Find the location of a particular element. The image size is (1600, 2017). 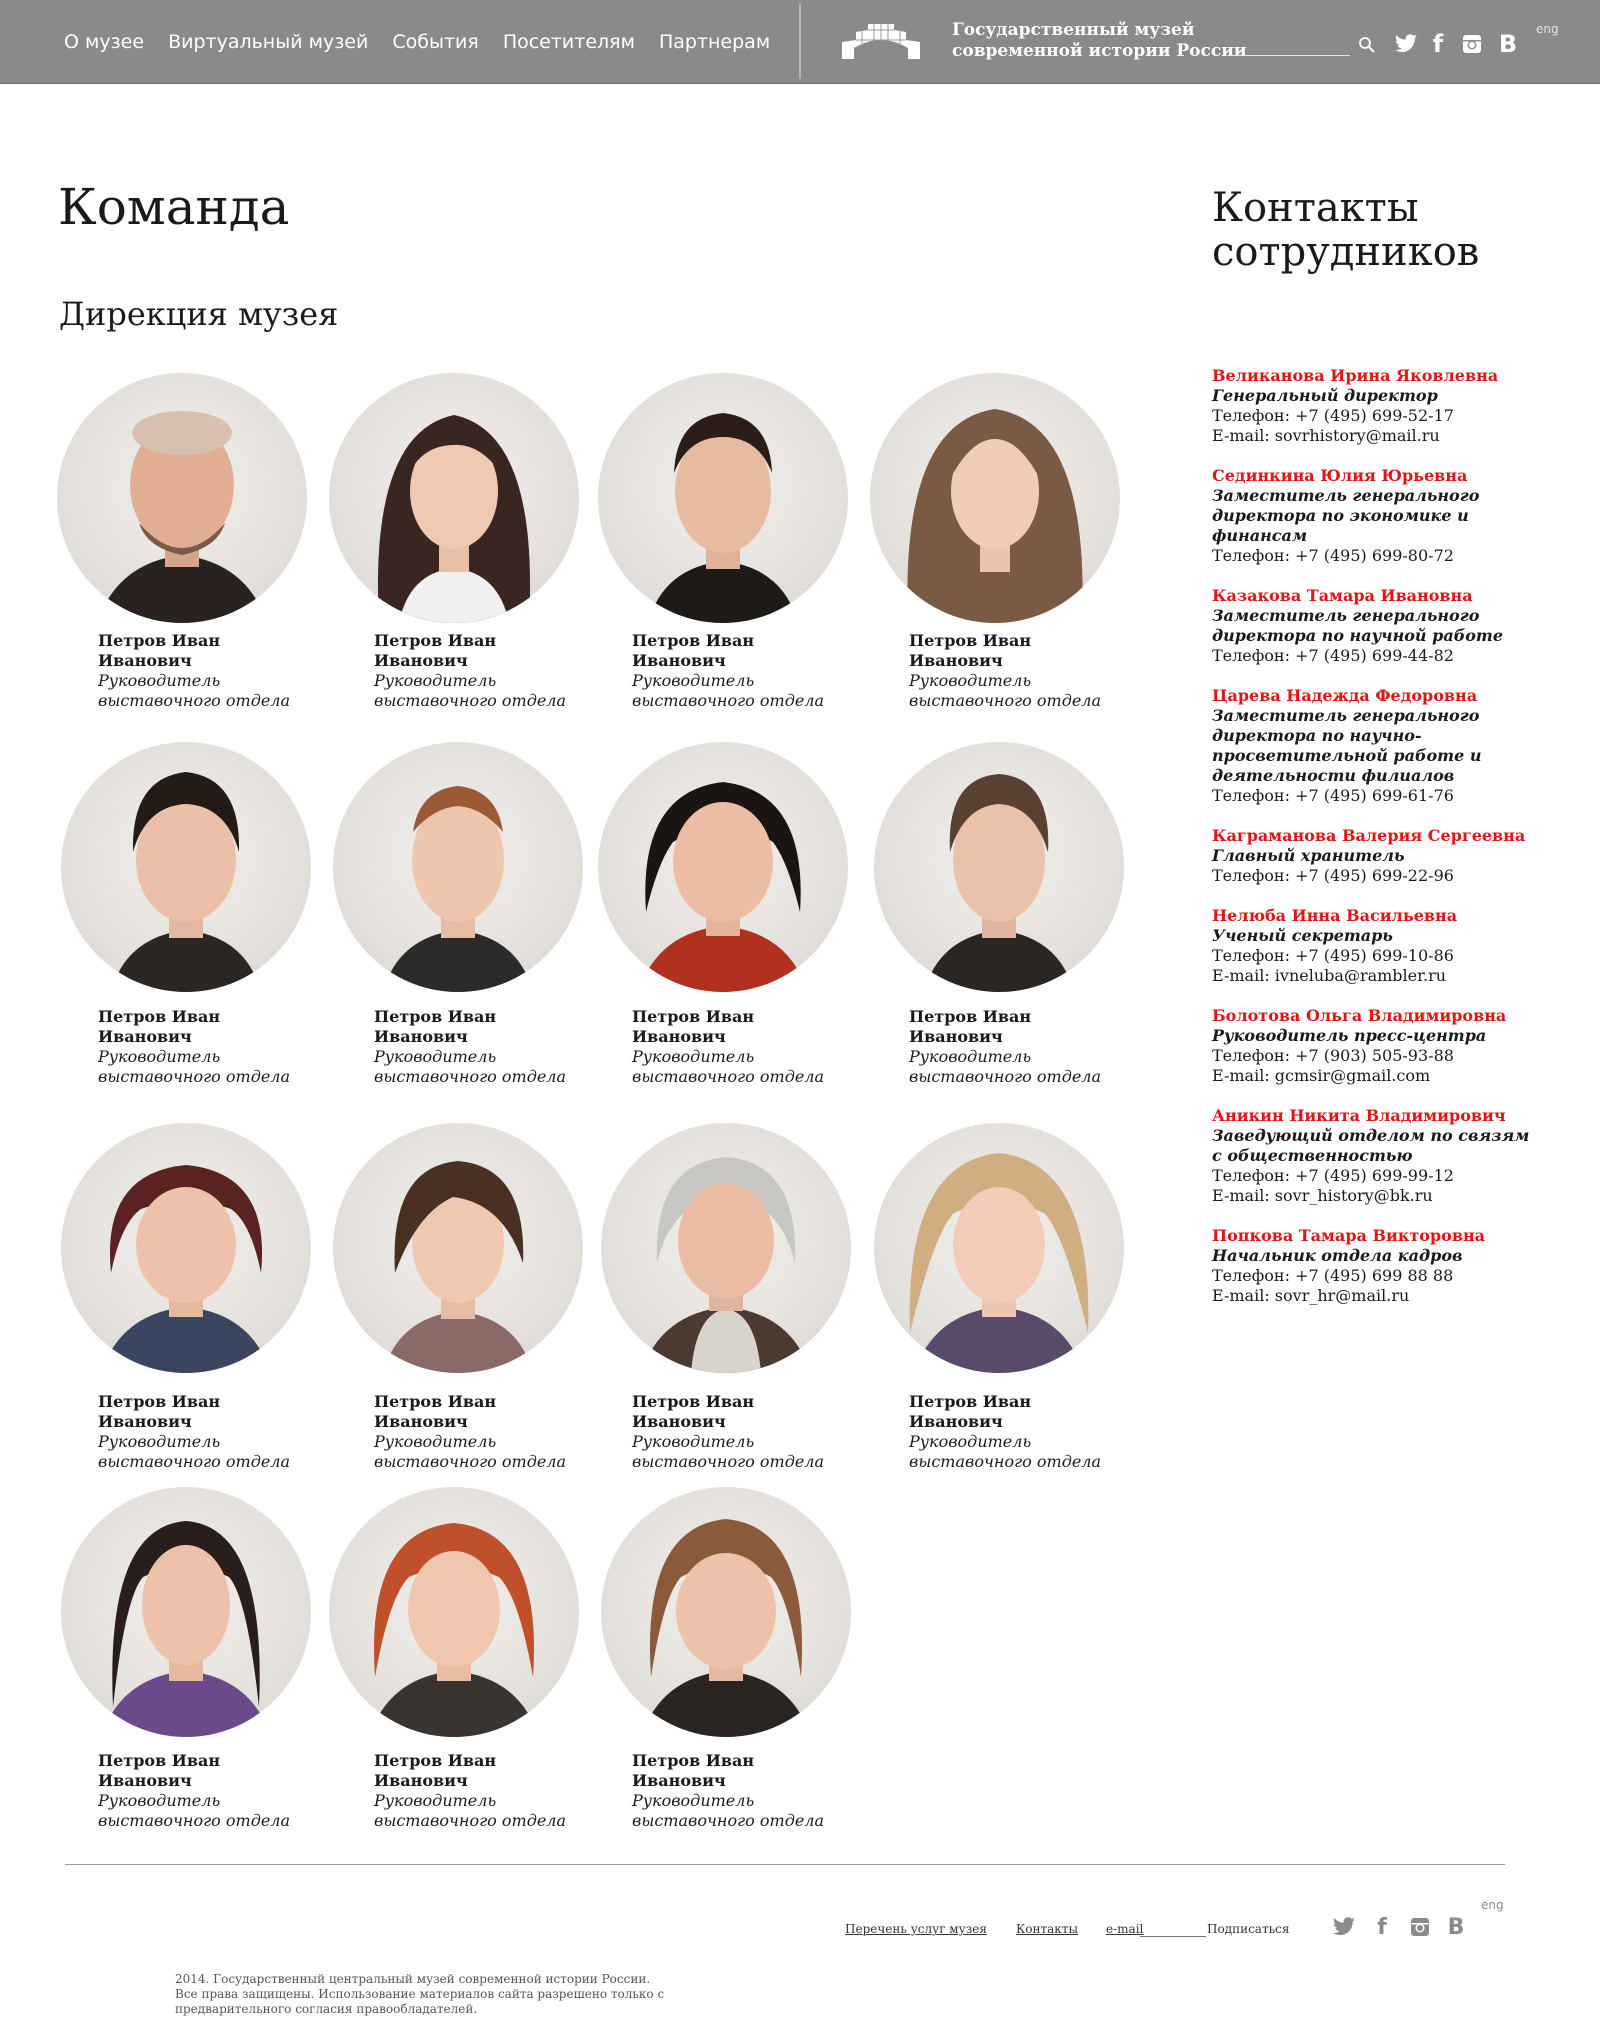

contact-phone: Телефон: +7 (495) 699-61-76 is located at coordinates (1333, 795).